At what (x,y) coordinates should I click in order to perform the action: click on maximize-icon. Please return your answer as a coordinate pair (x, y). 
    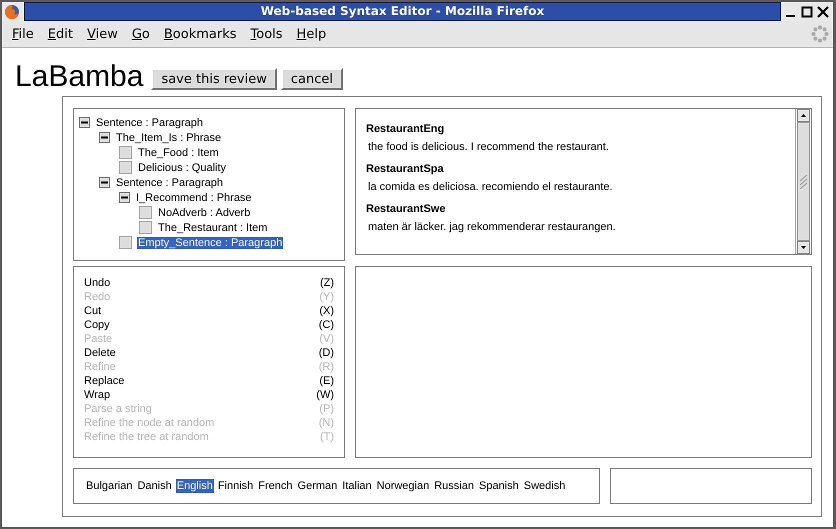
    Looking at the image, I should click on (807, 12).